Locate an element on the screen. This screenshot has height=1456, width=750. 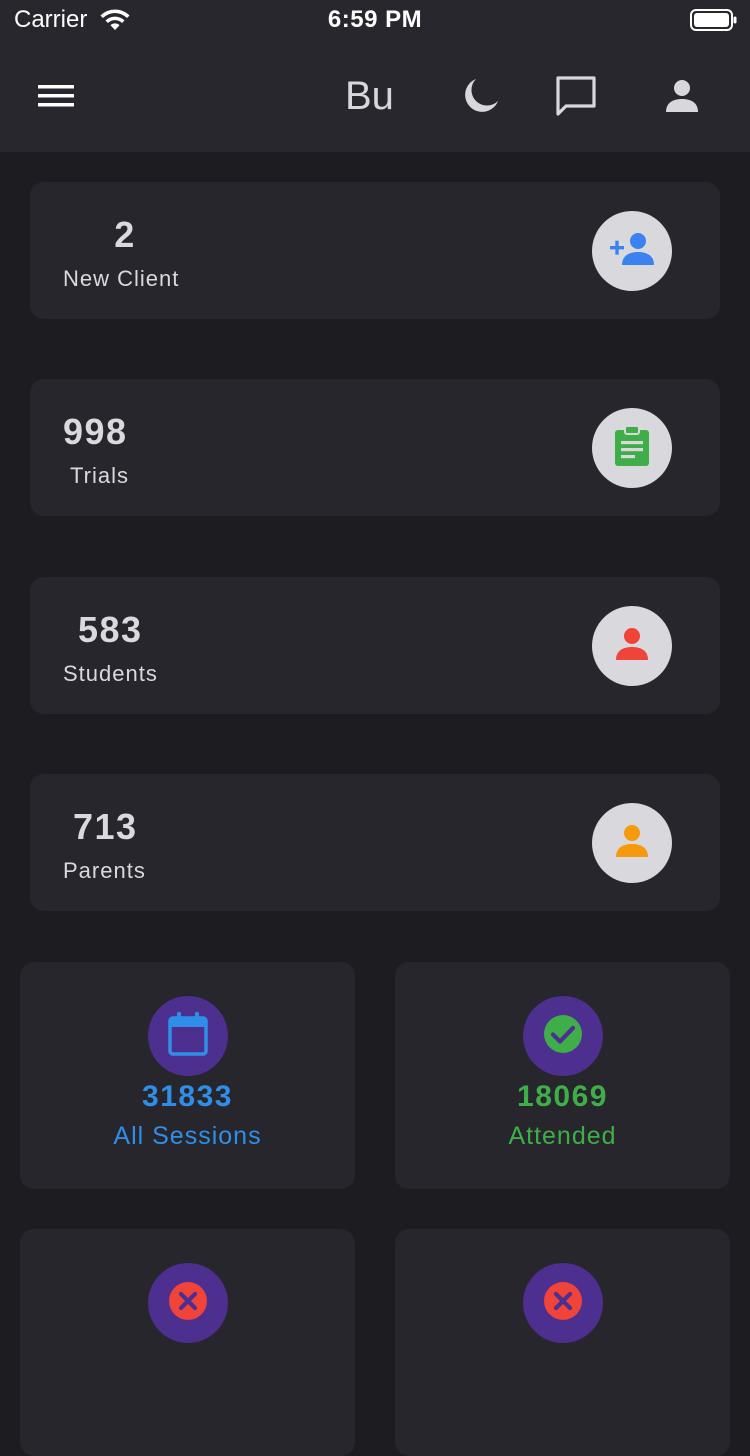
students-label: Students is located at coordinates (110, 673).